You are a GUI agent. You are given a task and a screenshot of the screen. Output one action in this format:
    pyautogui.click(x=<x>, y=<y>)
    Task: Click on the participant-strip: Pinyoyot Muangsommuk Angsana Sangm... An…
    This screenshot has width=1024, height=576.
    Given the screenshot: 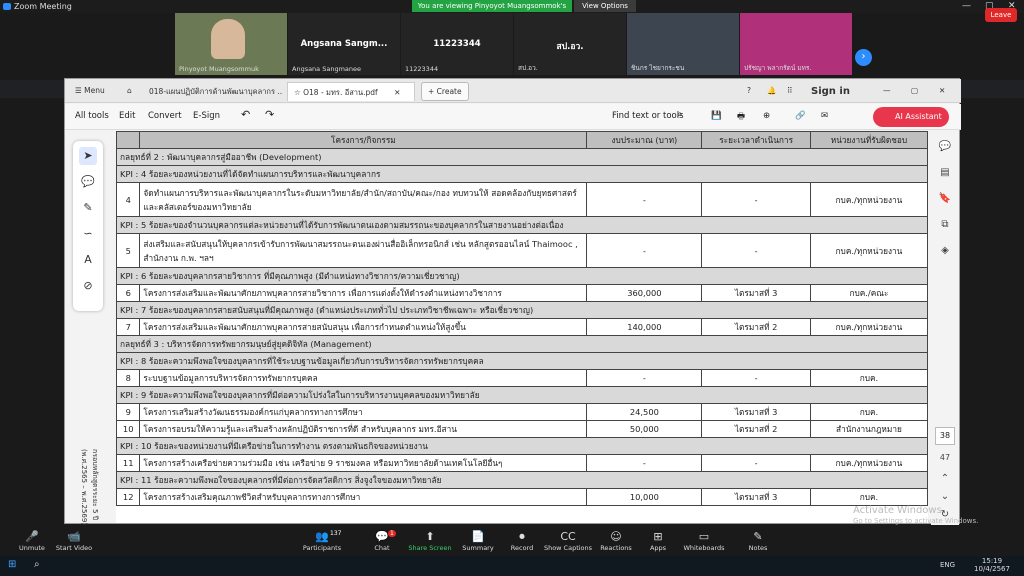 What is the action you would take?
    pyautogui.click(x=512, y=44)
    